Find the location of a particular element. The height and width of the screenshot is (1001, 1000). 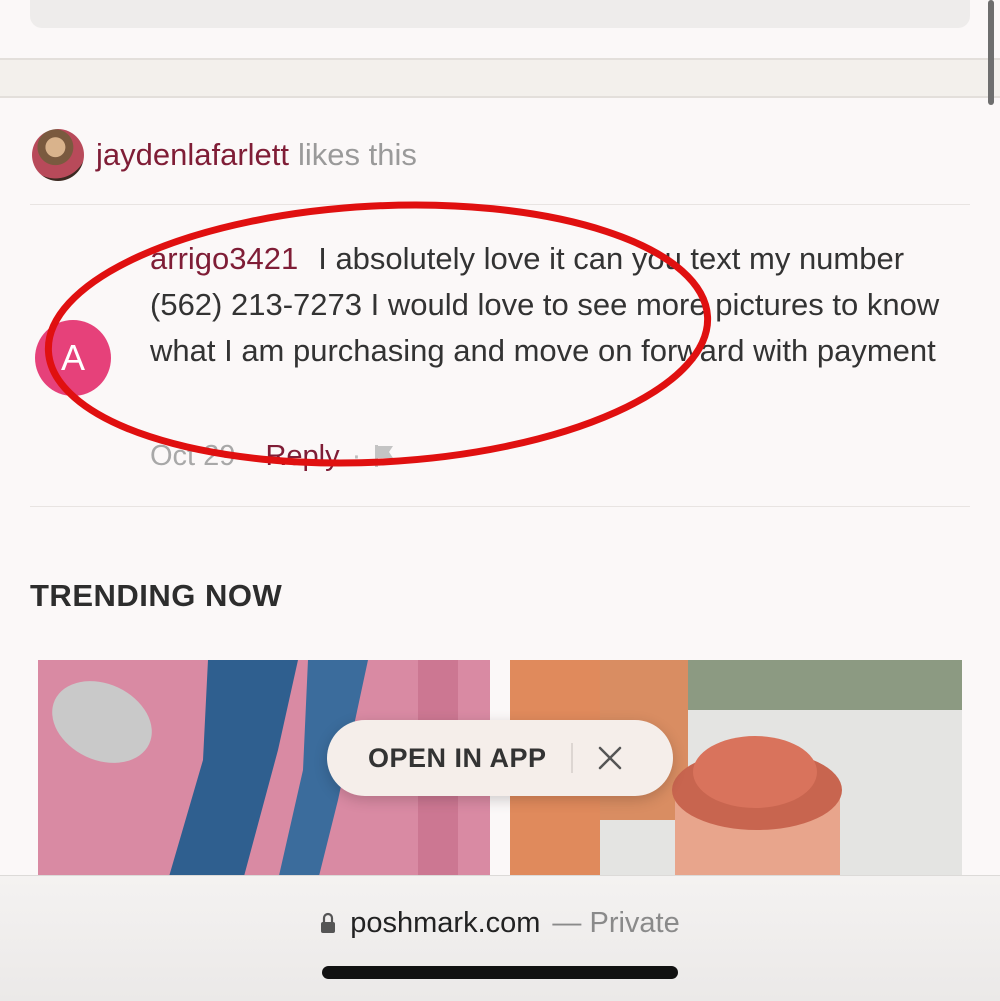

home-indicator is located at coordinates (500, 972).